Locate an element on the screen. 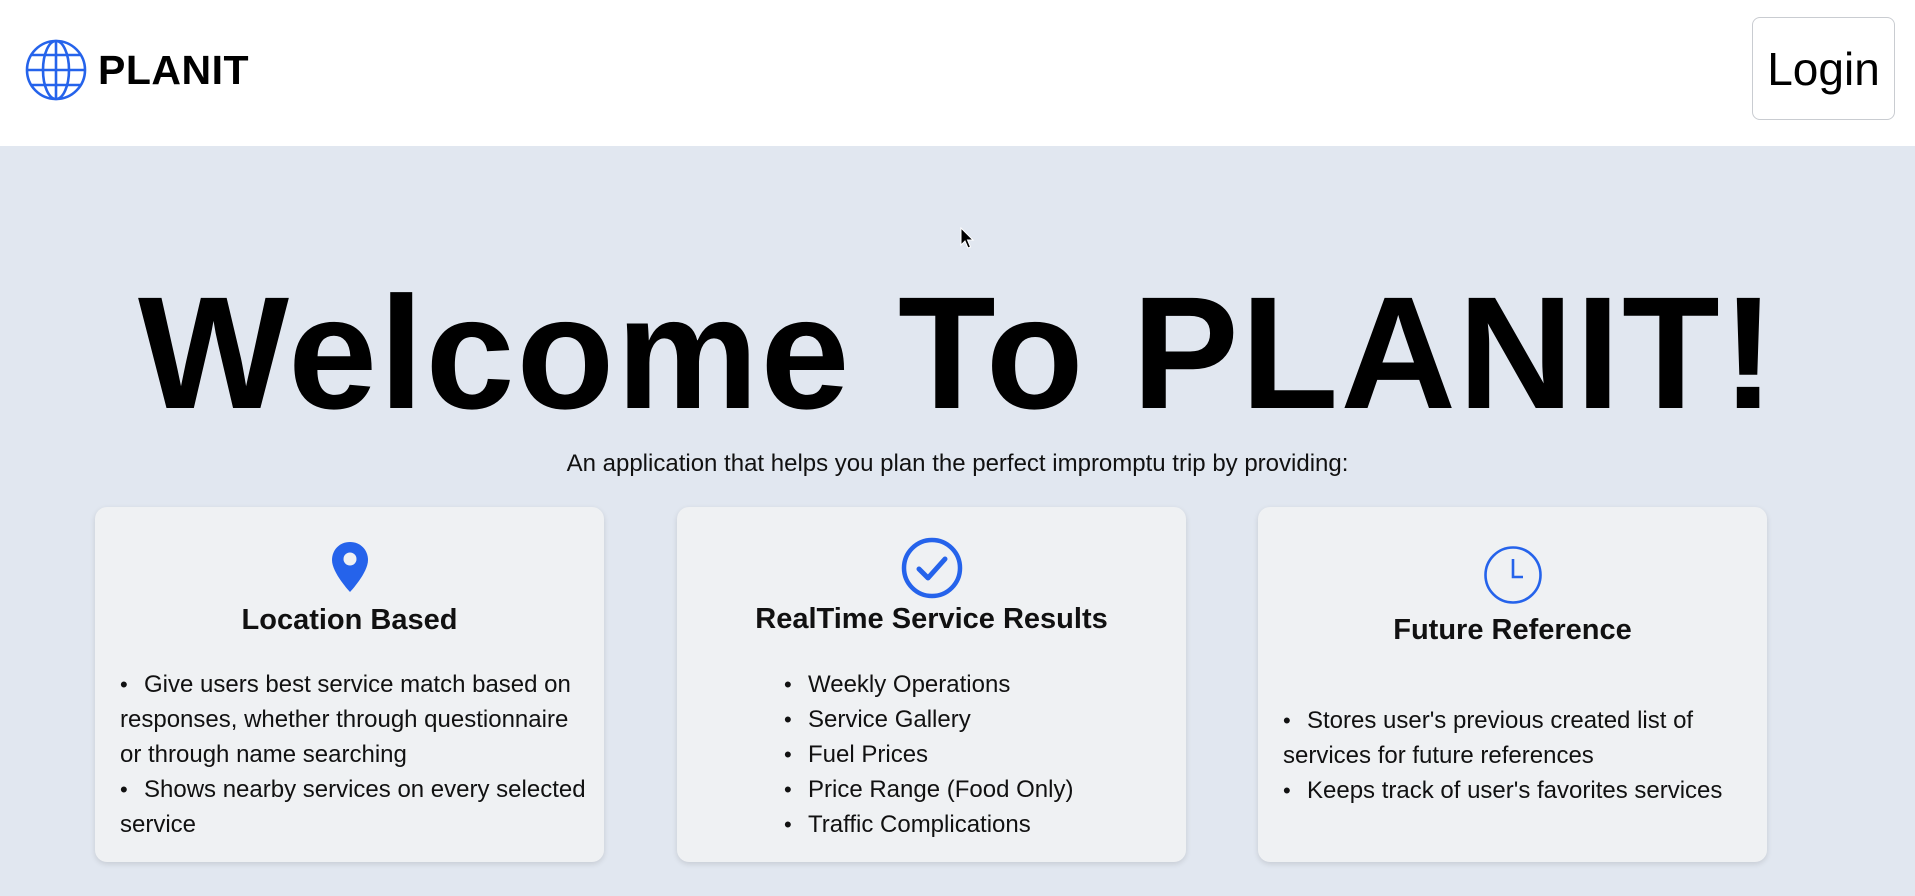 The height and width of the screenshot is (896, 1915). list-item: Keeps track of user's favorites services is located at coordinates (1523, 790).